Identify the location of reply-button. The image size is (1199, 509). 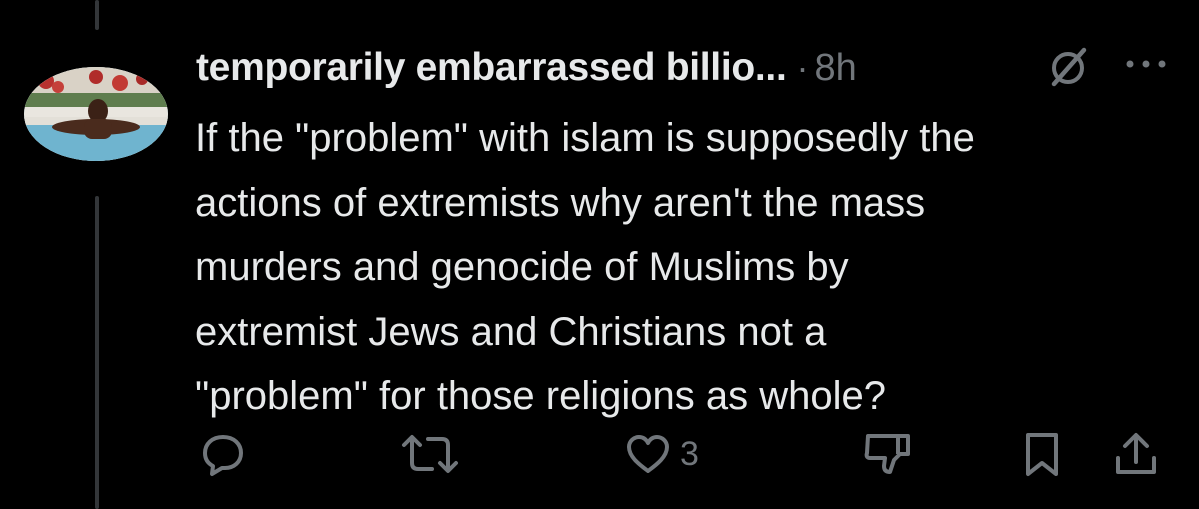
(223, 454).